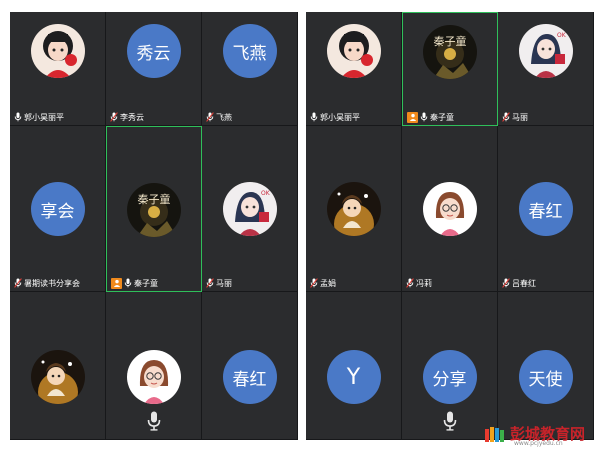 The height and width of the screenshot is (450, 600). I want to click on participant-tile: 春红吕春红, so click(546, 209).